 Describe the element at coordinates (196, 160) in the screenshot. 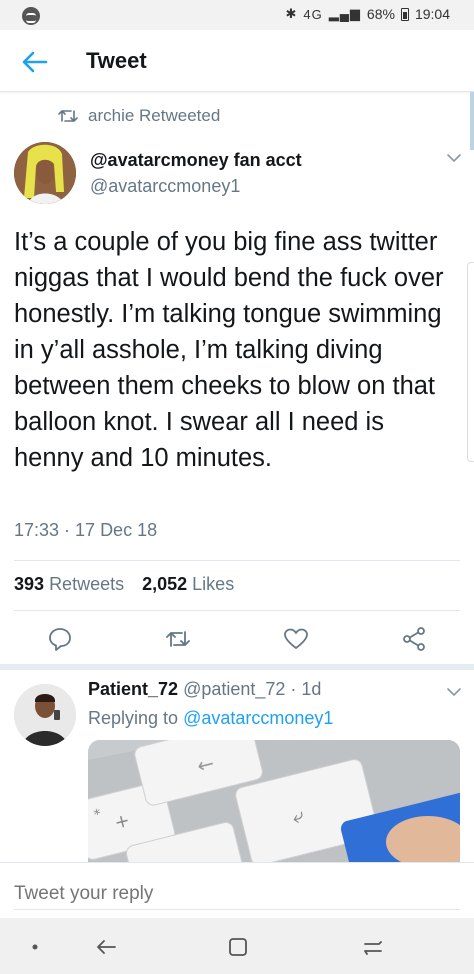

I see `author-name: @avatarcmoney fan acct` at that location.